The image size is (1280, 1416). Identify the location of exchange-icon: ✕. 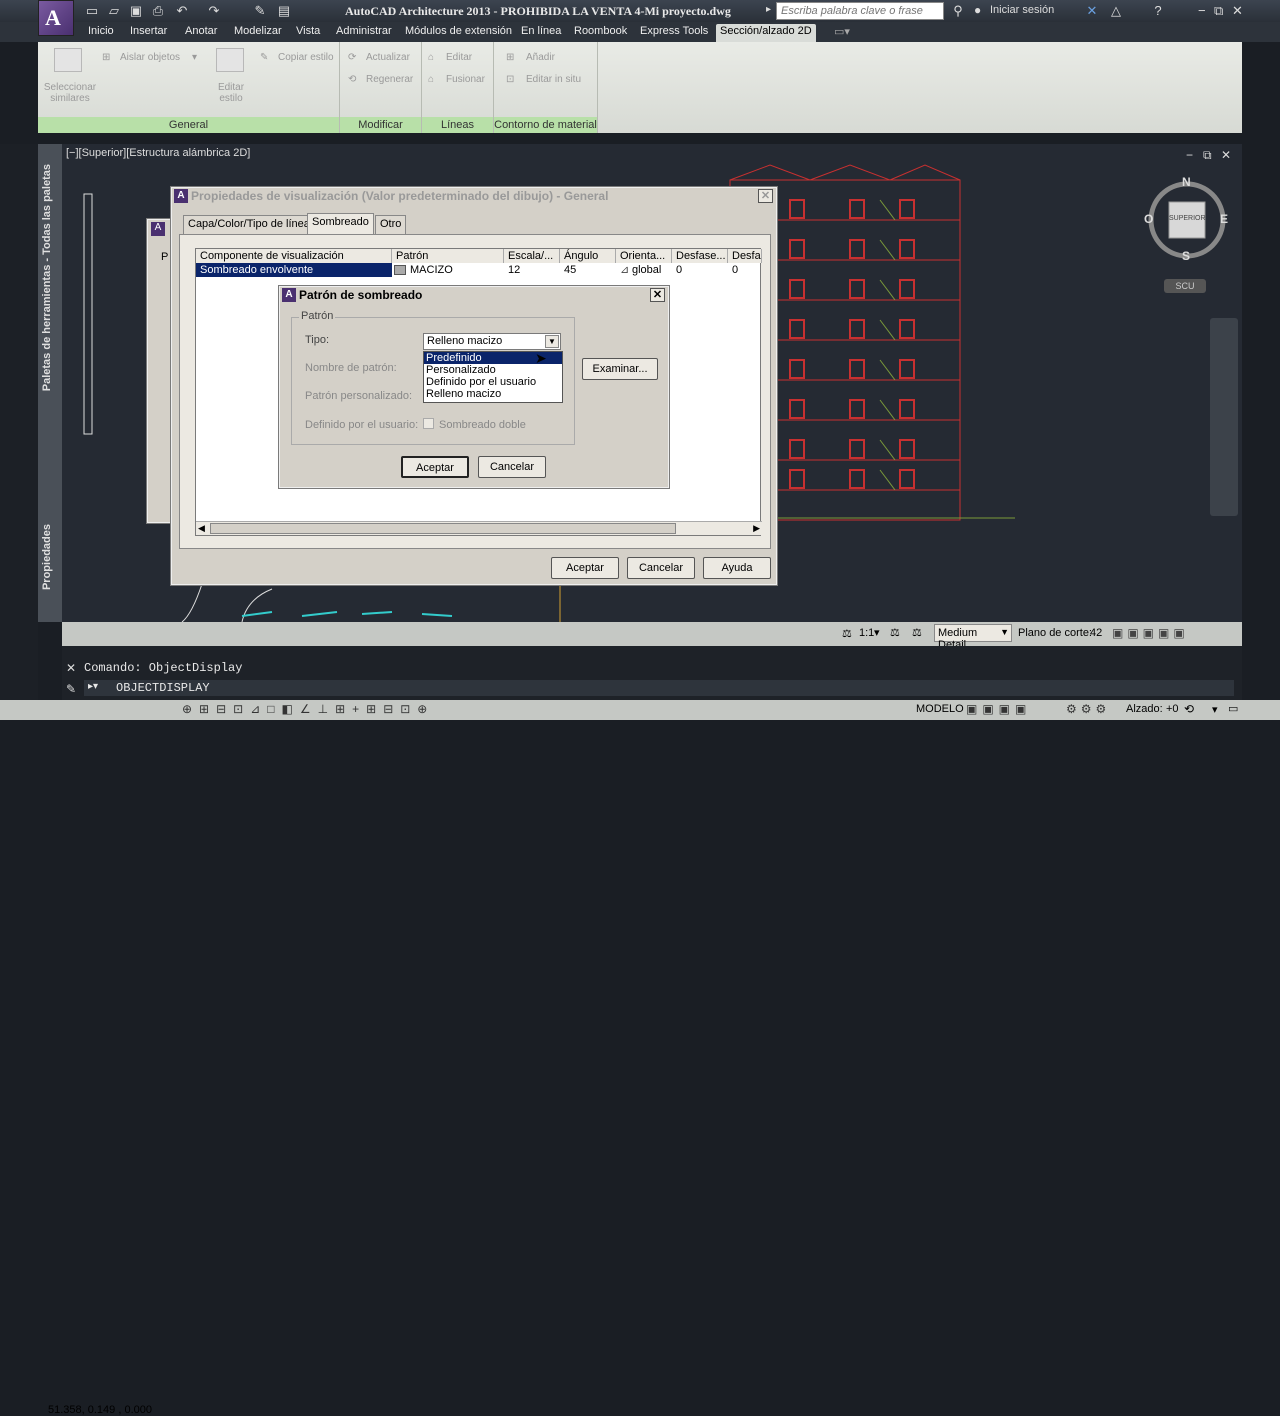
(1092, 11).